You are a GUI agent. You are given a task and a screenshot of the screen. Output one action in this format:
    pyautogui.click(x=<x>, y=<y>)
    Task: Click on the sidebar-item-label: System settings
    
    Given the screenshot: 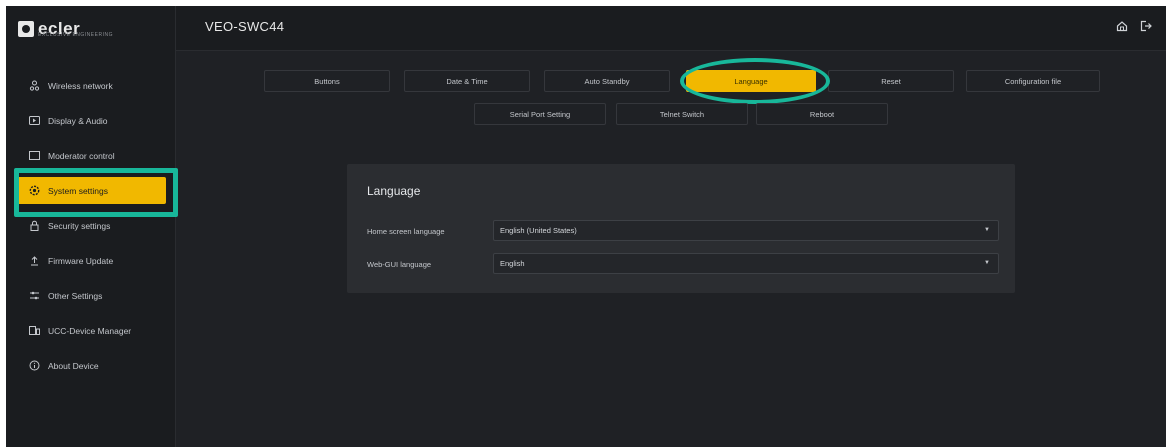 What is the action you would take?
    pyautogui.click(x=78, y=190)
    